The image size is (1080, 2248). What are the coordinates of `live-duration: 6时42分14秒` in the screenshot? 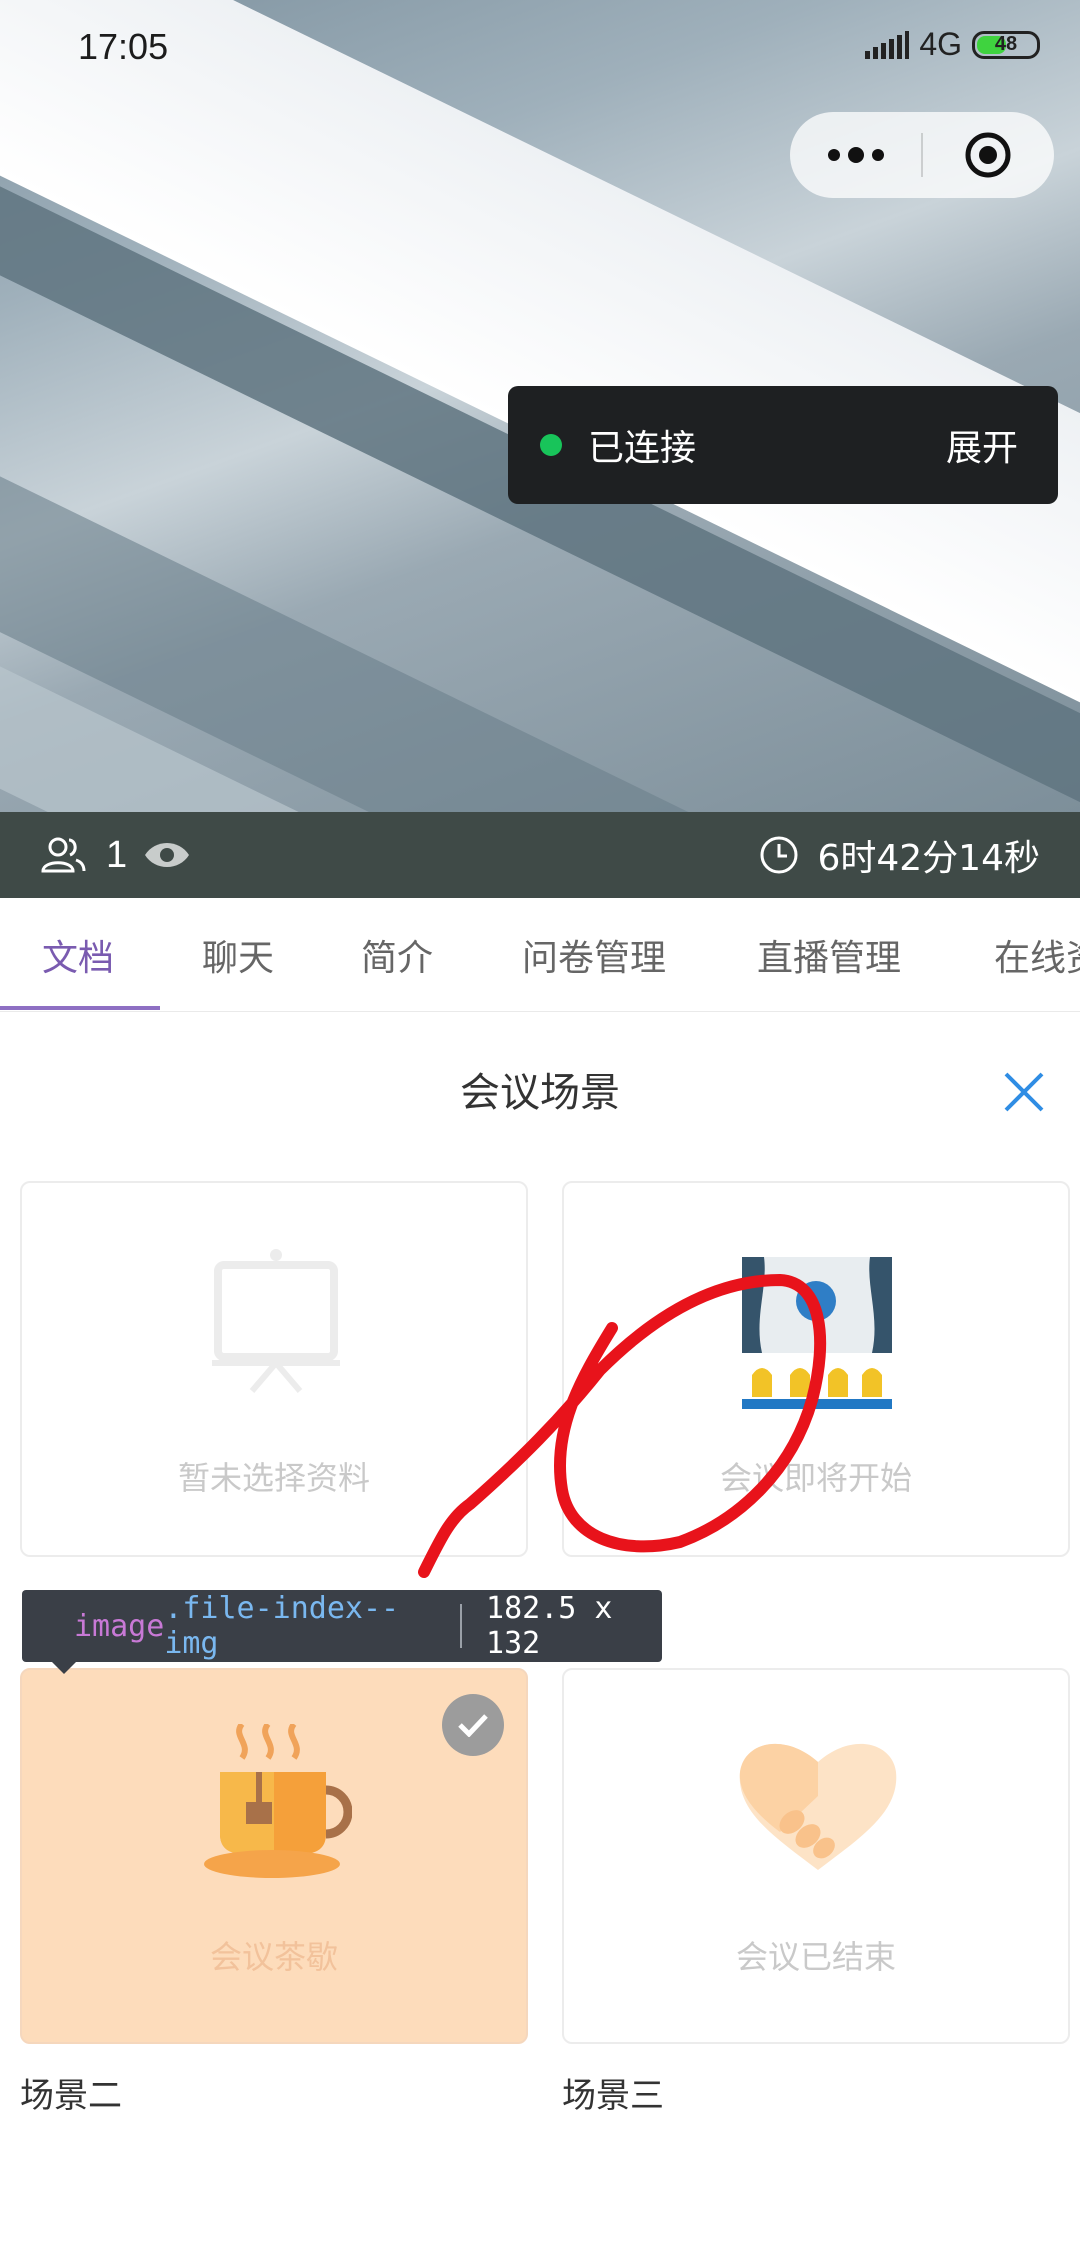 It's located at (899, 855).